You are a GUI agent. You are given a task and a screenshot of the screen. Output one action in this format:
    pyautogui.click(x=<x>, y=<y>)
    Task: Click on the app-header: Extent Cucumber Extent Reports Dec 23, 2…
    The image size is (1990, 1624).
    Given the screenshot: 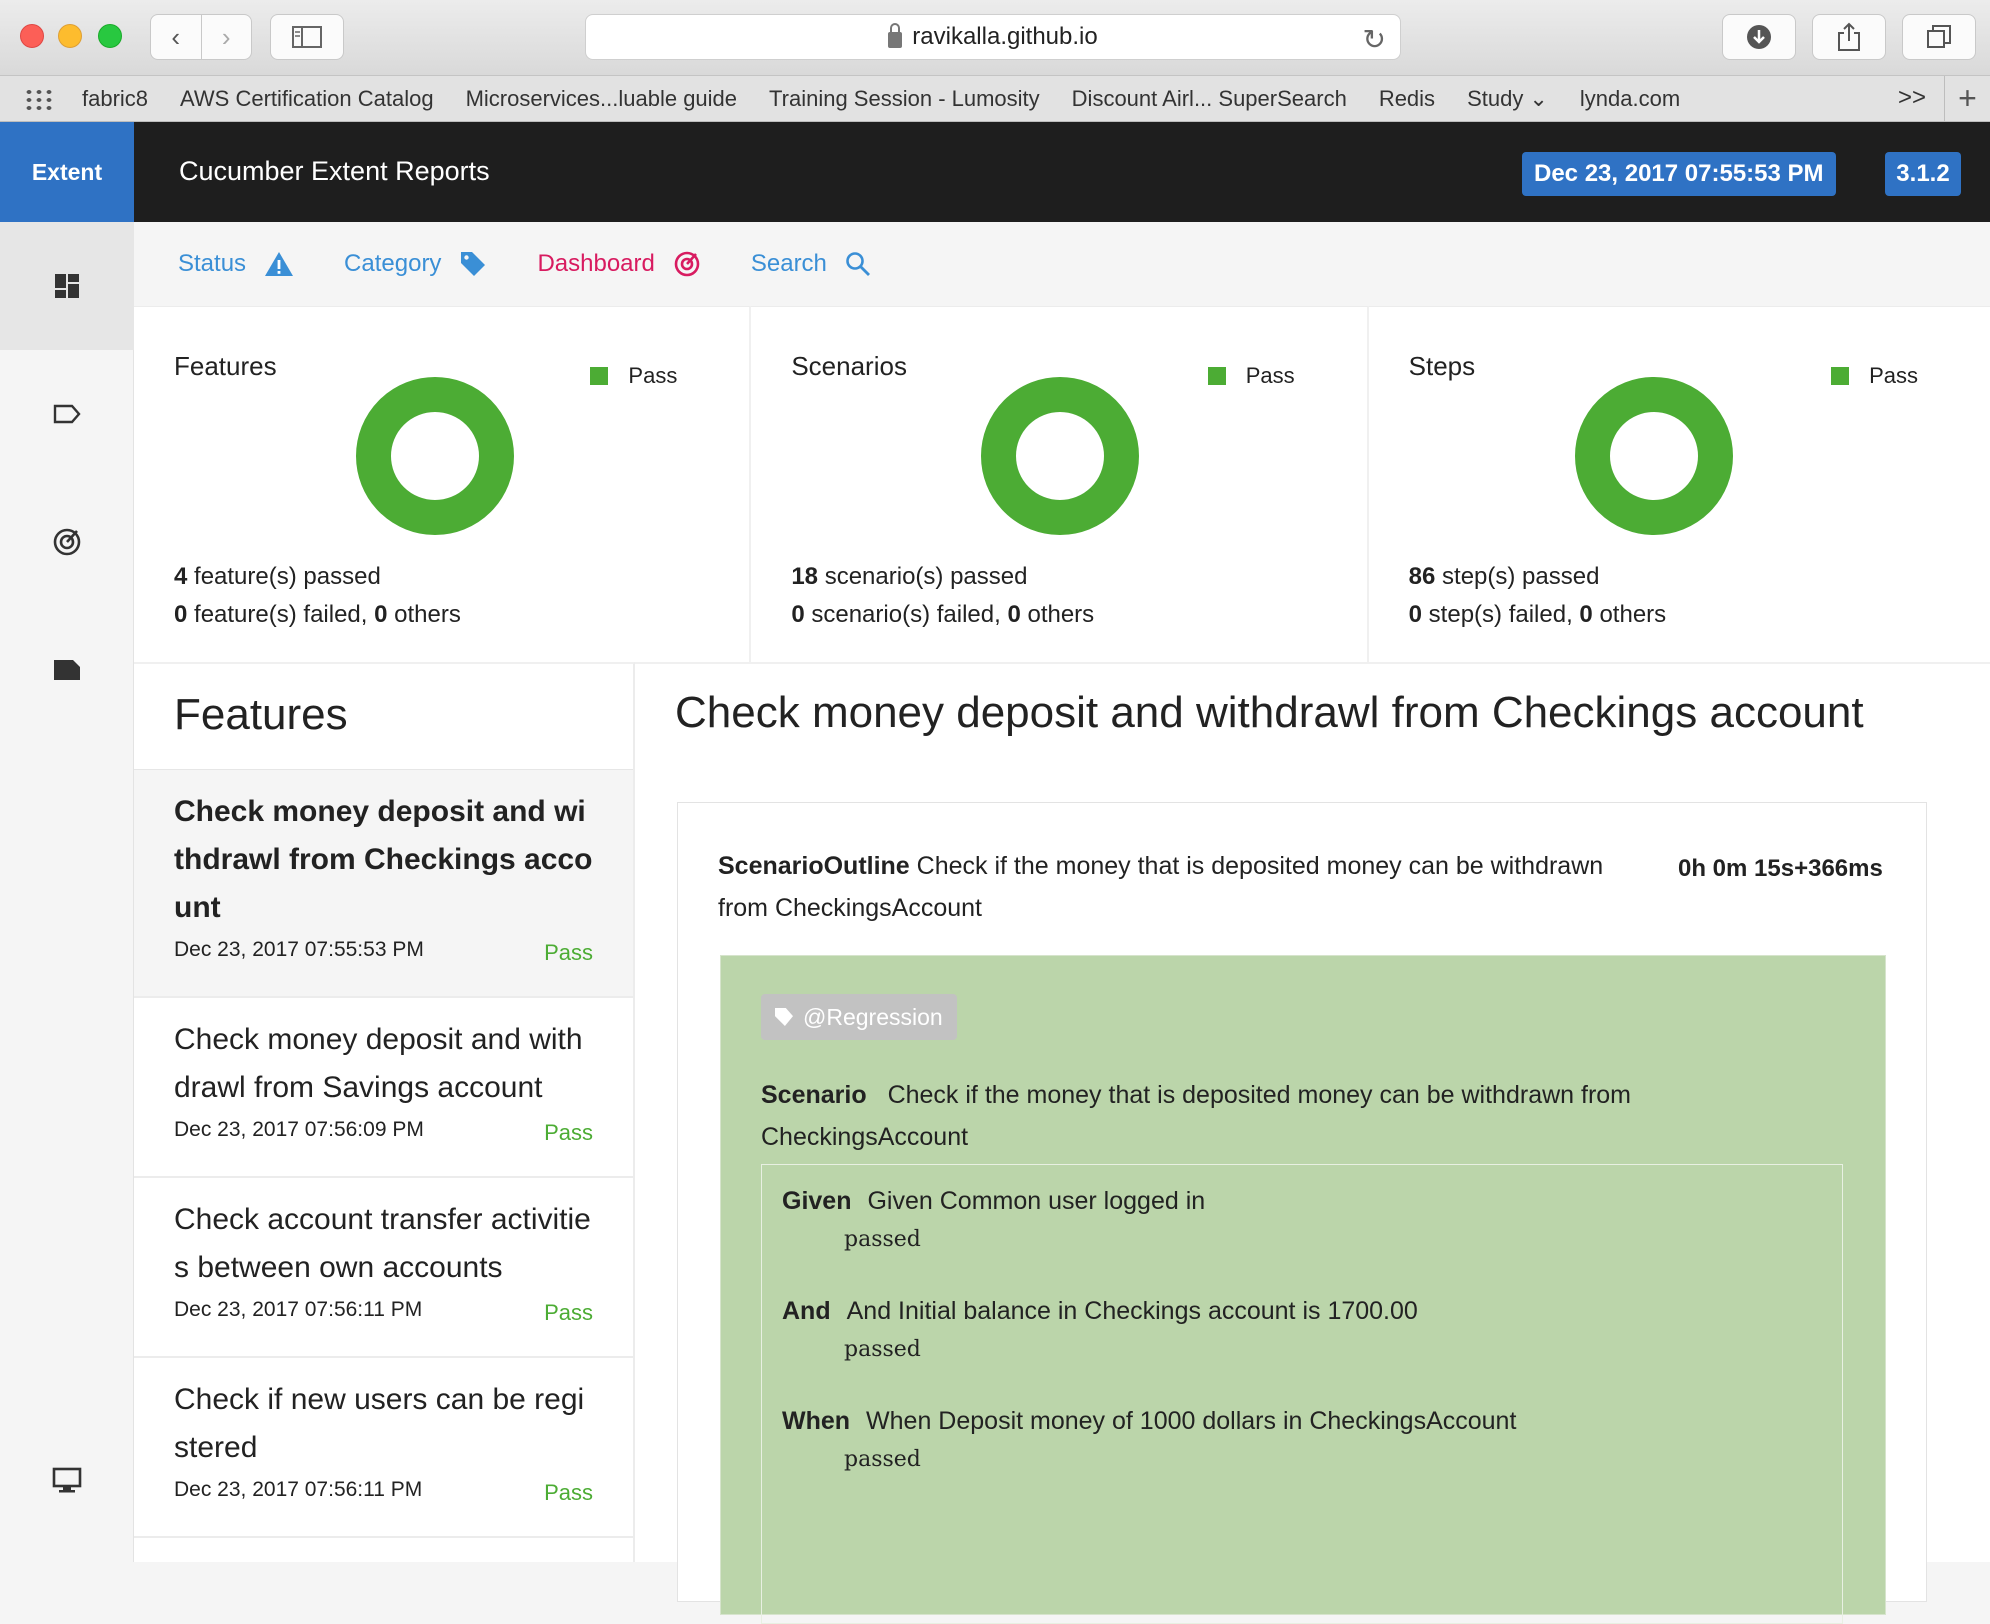 What is the action you would take?
    pyautogui.click(x=995, y=172)
    